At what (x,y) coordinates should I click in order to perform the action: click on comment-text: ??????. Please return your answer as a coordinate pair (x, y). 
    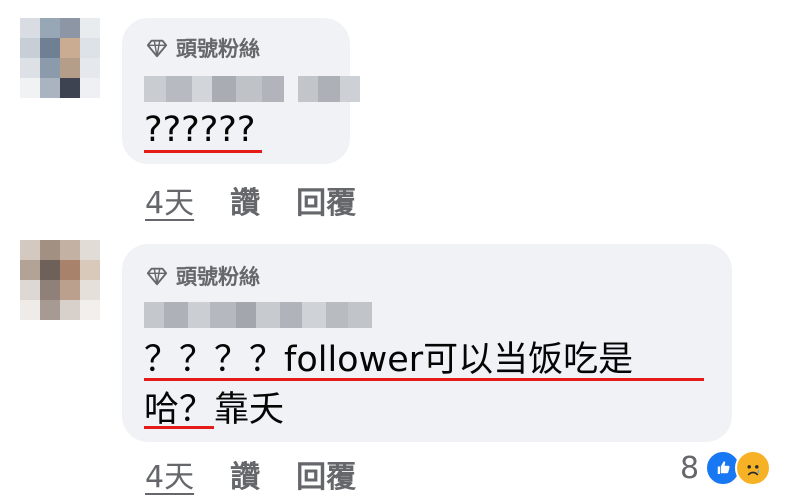
    Looking at the image, I should click on (200, 130).